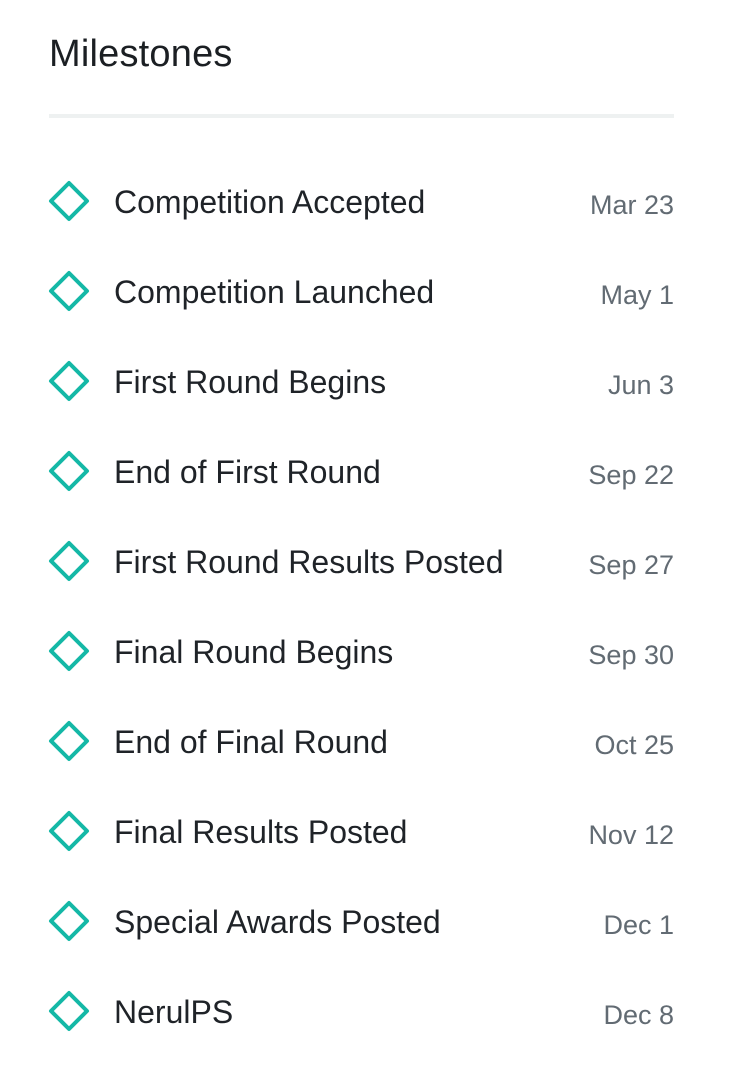 This screenshot has width=734, height=1084. What do you see at coordinates (254, 652) in the screenshot?
I see `milestone-label: Final Round Begins` at bounding box center [254, 652].